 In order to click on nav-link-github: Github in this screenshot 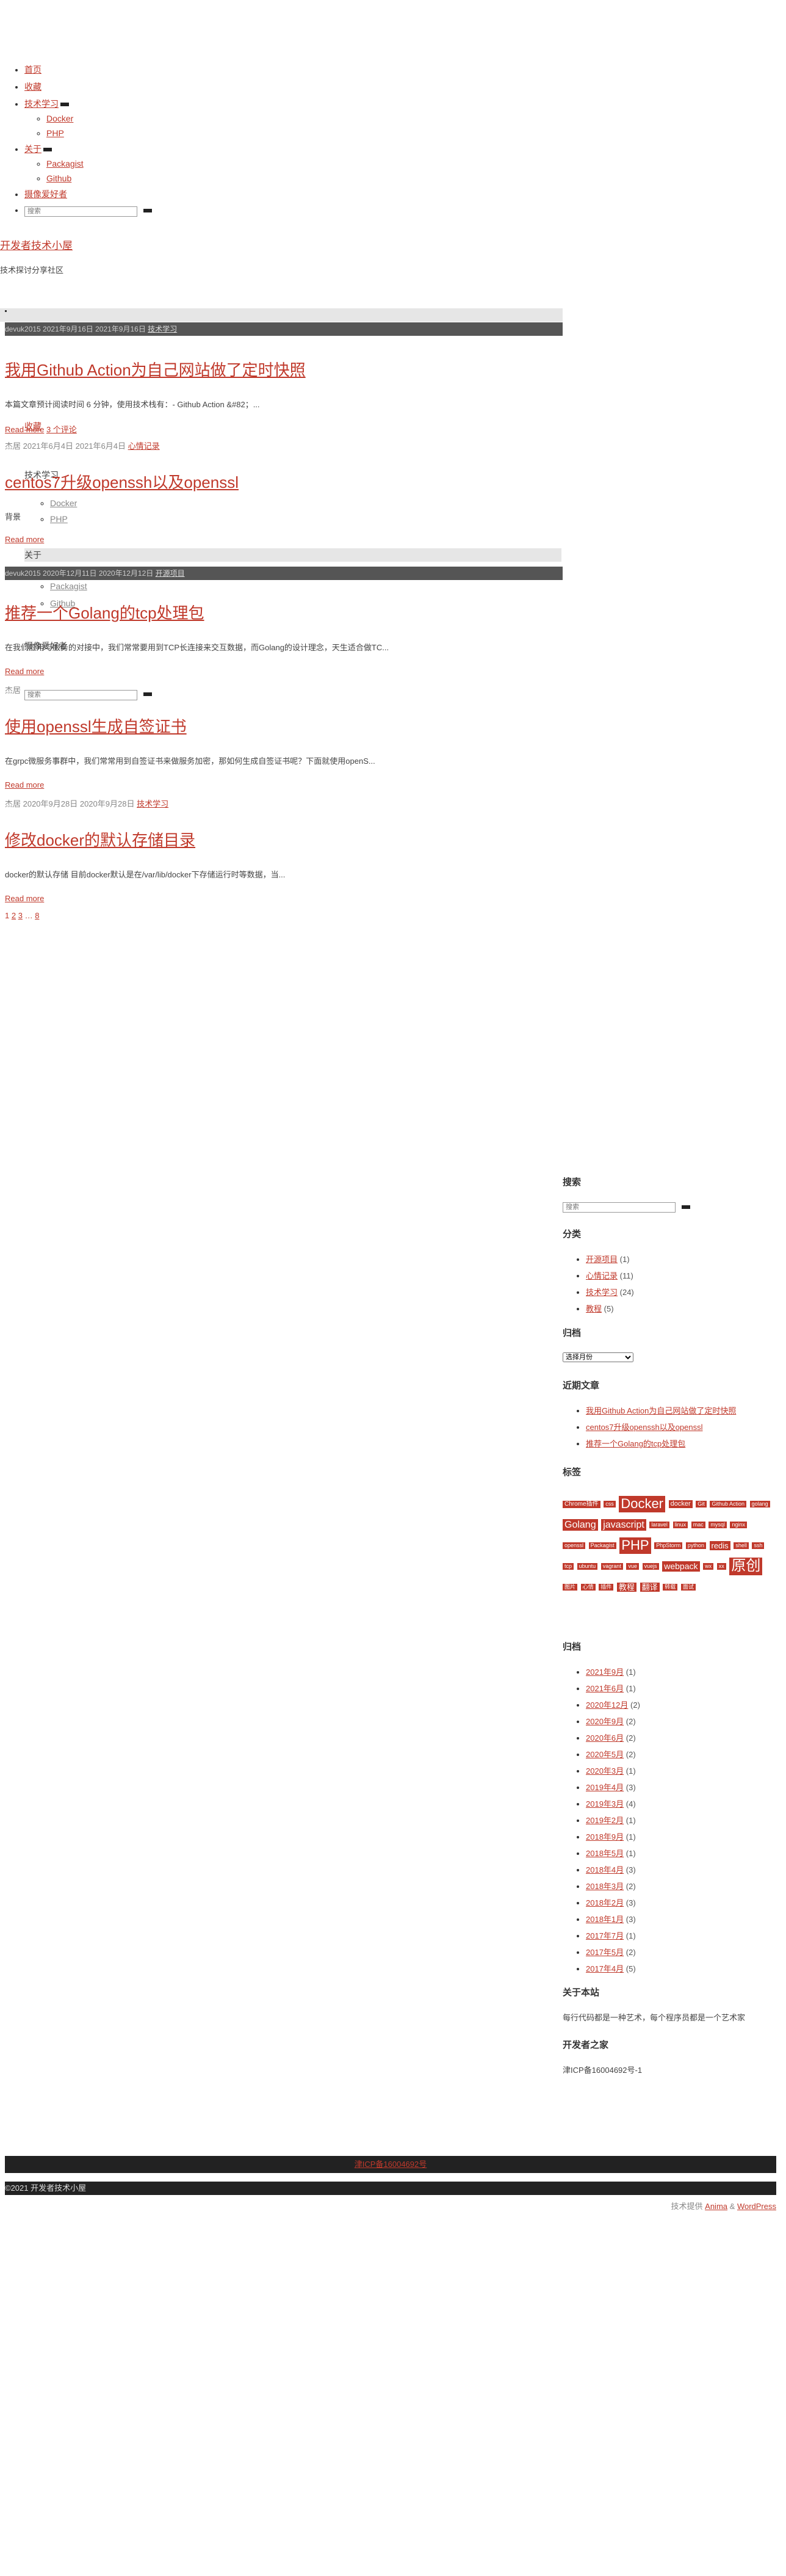, I will do `click(58, 178)`.